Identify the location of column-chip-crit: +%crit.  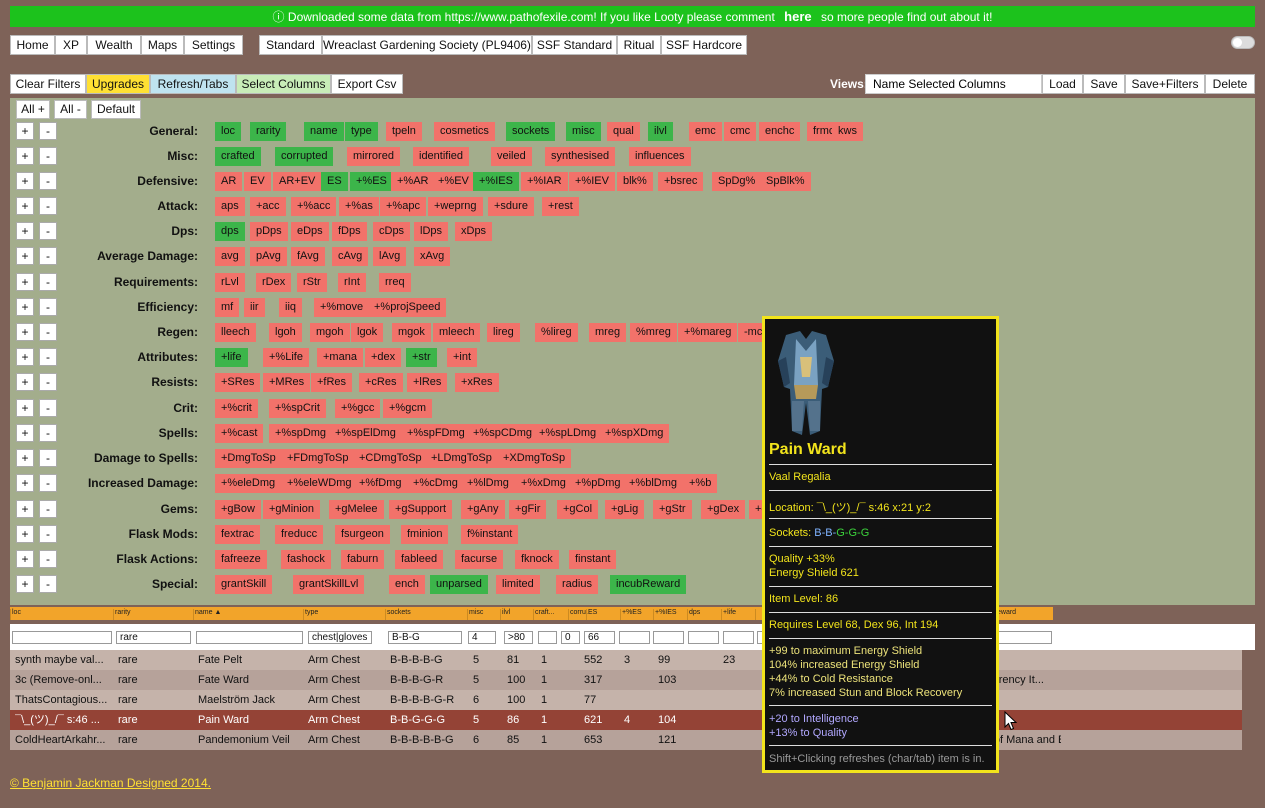
(236, 408).